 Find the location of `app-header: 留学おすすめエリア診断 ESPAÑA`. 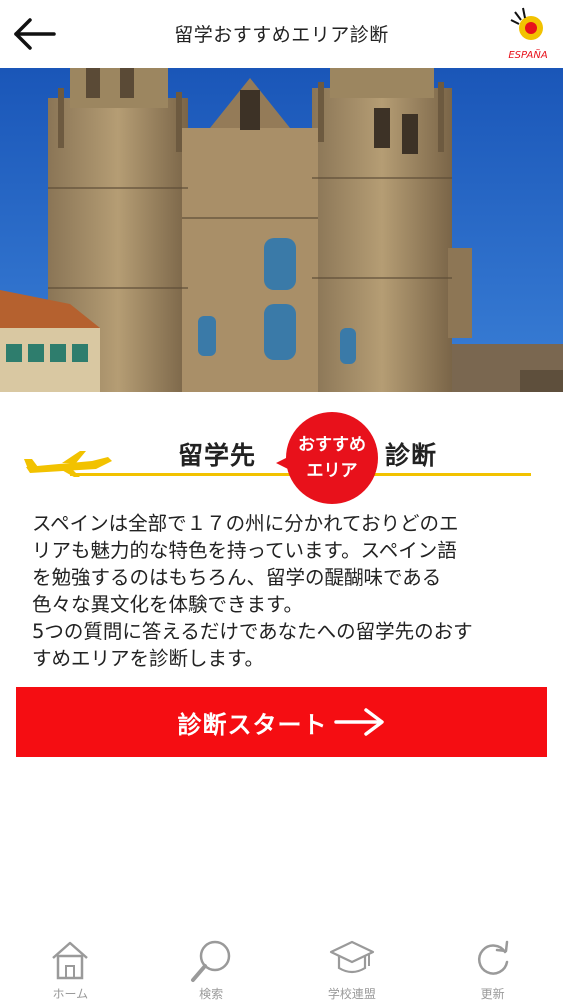

app-header: 留学おすすめエリア診断 ESPAÑA is located at coordinates (281, 34).